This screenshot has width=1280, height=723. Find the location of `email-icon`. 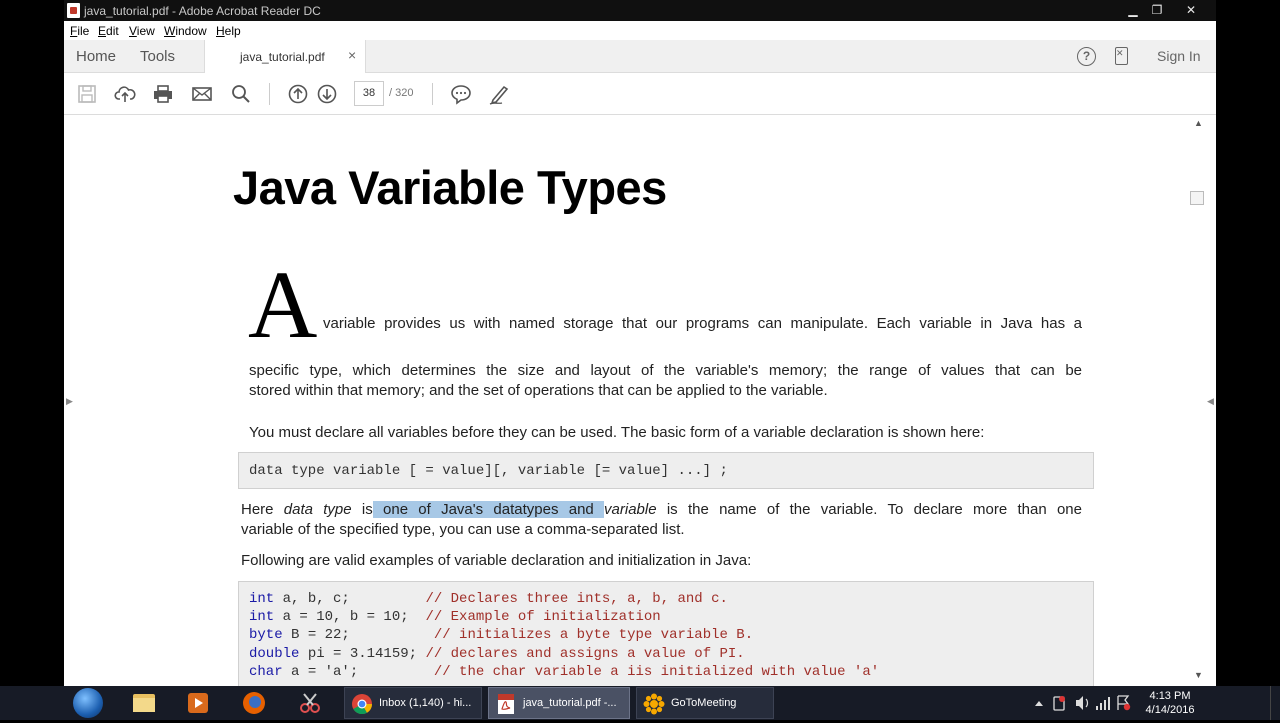

email-icon is located at coordinates (202, 94).